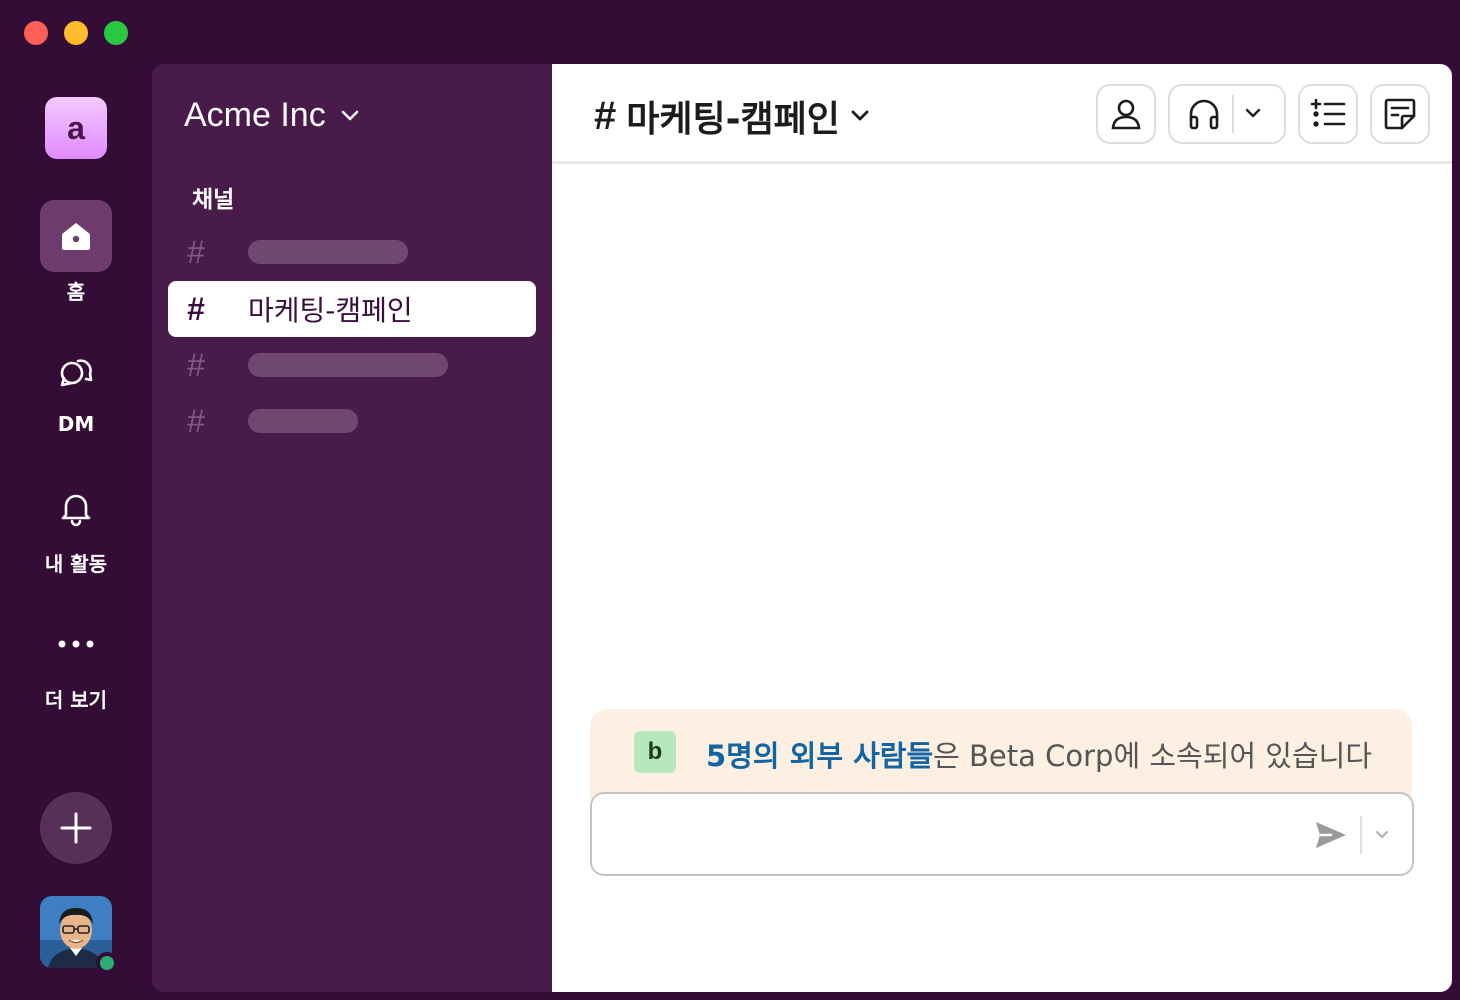 The width and height of the screenshot is (1460, 1000). Describe the element at coordinates (1153, 756) in the screenshot. I see `external-banner-rest: 은 Beta Corp에 소속되어 있습니다` at that location.